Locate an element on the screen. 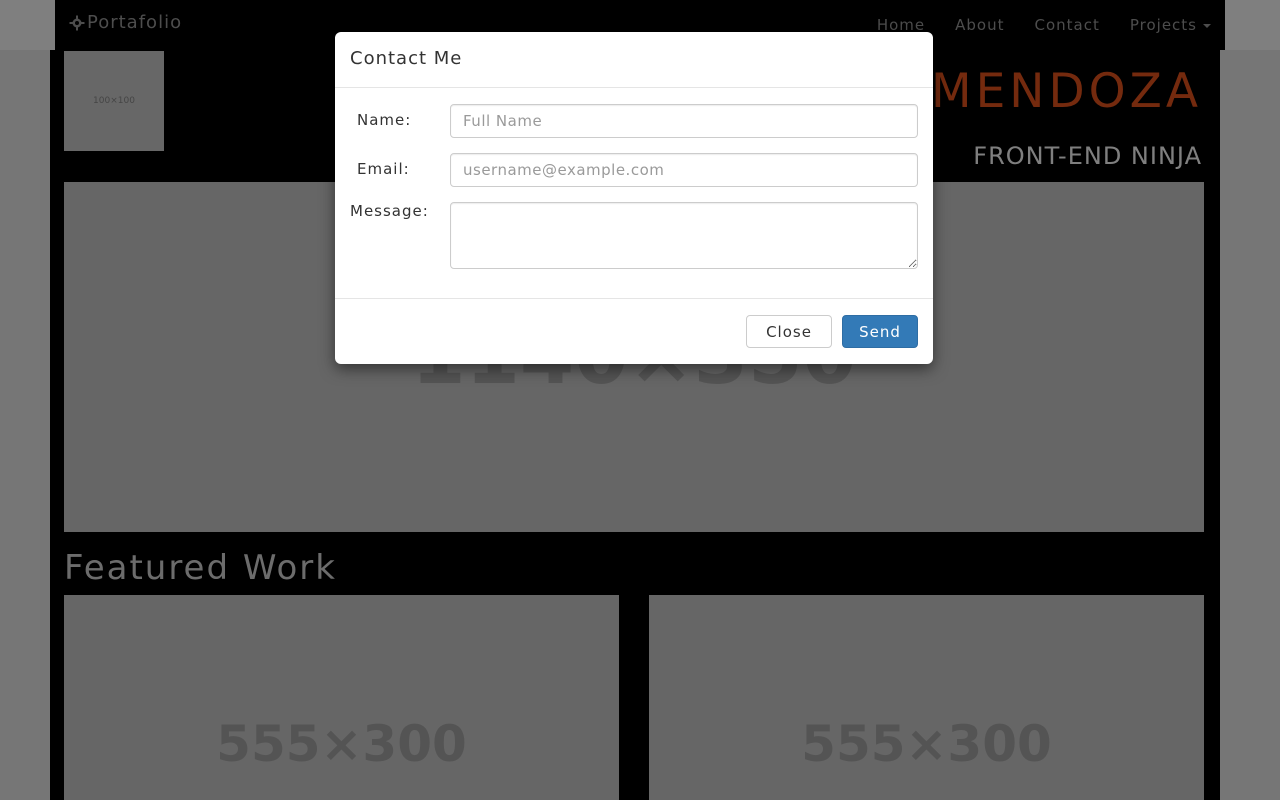 The width and height of the screenshot is (1280, 800). message-field is located at coordinates (684, 235).